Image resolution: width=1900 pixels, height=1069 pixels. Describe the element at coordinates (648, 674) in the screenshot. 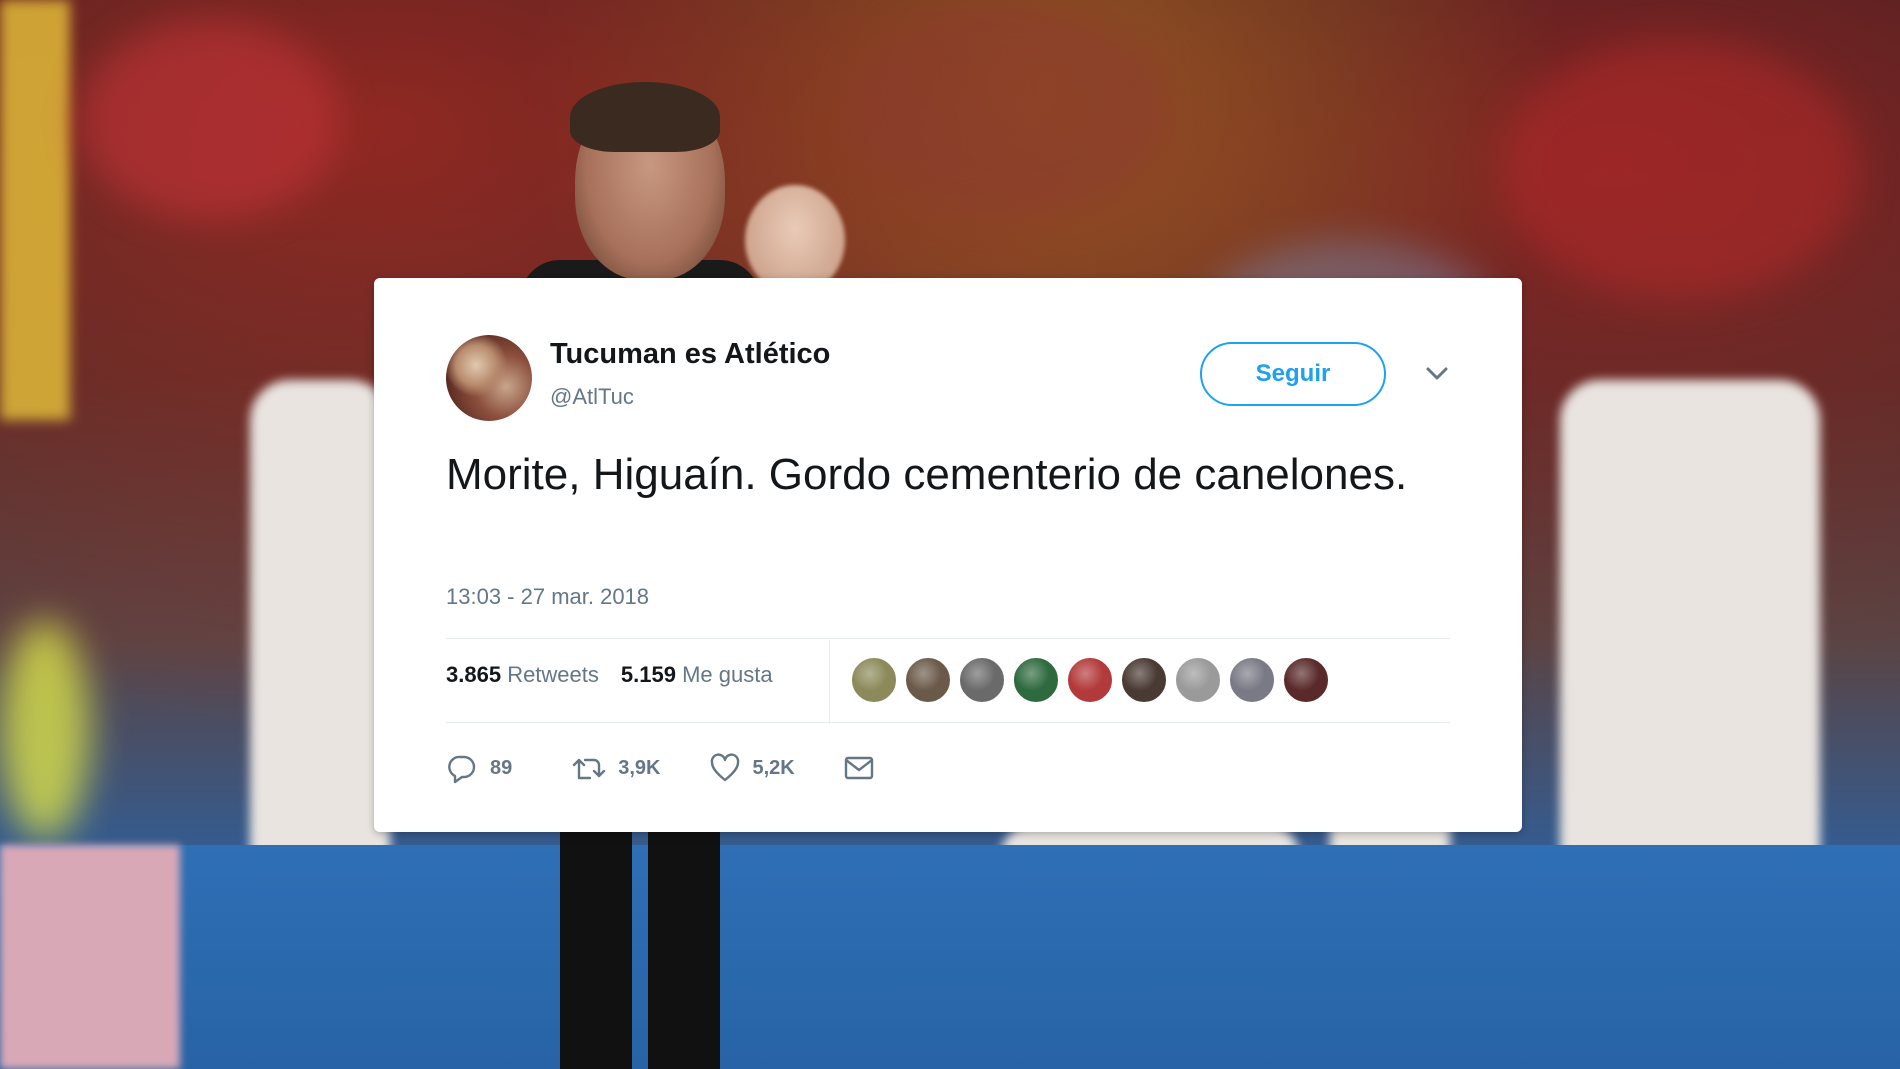

I see `likes-count: 5.159` at that location.